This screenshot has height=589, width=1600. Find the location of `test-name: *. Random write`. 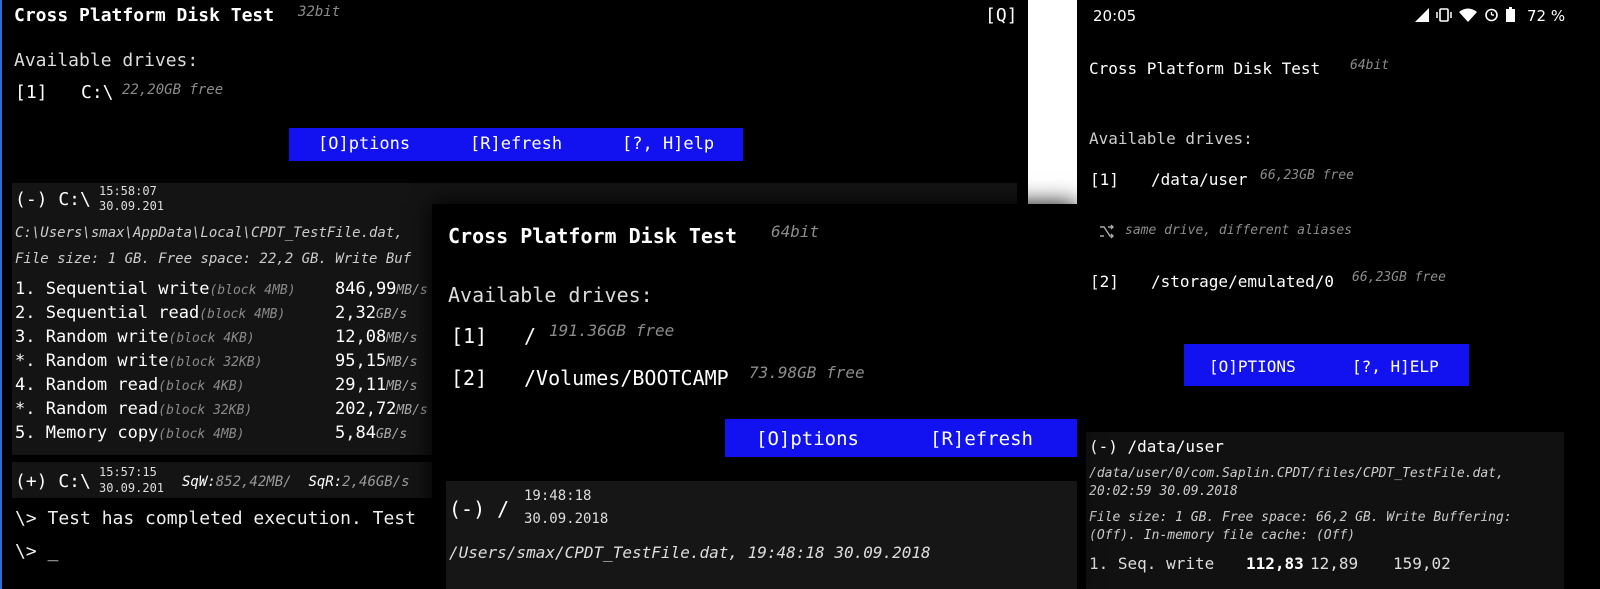

test-name: *. Random write is located at coordinates (92, 361).